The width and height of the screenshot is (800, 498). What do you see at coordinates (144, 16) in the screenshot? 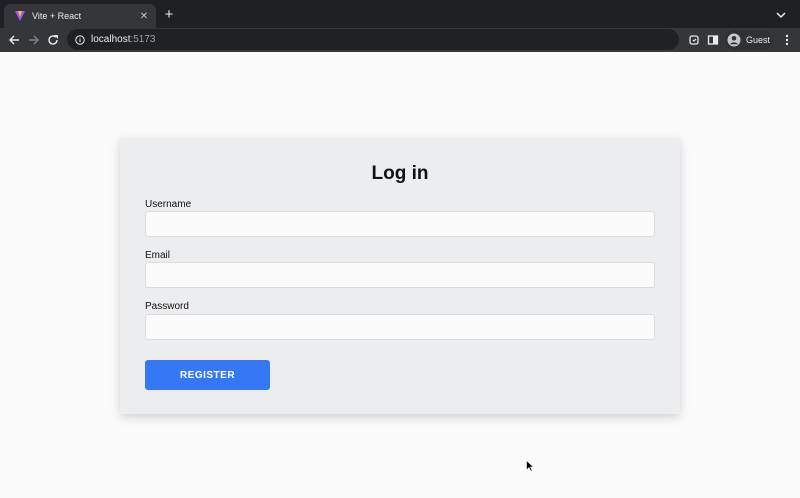
I see `close-icon: ✕` at bounding box center [144, 16].